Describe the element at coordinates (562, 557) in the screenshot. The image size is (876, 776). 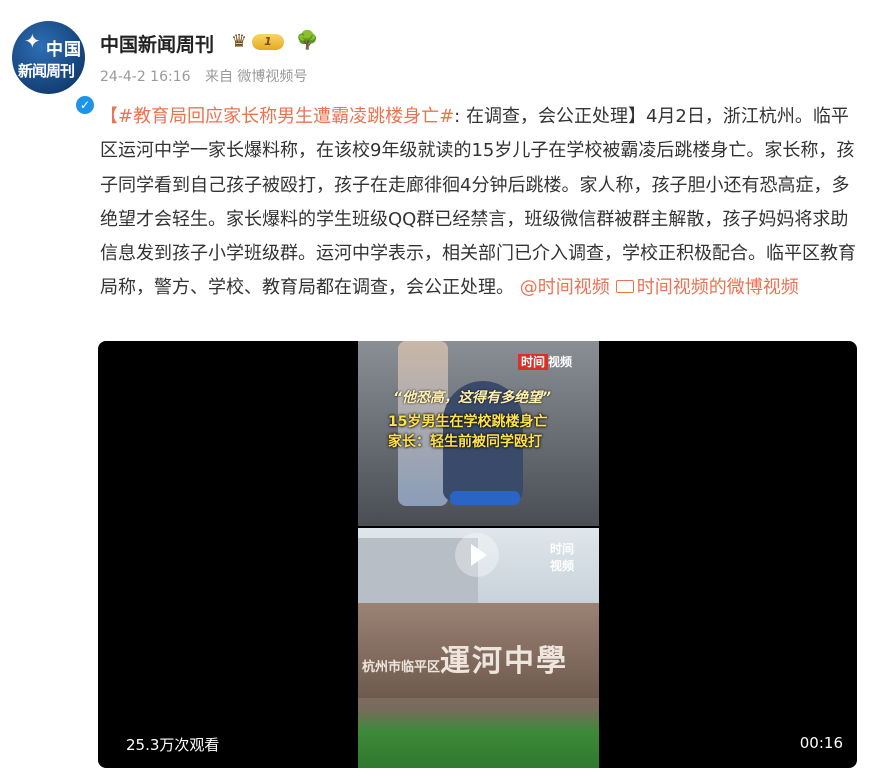
I see `video-watermark-2: 时间 视频` at that location.